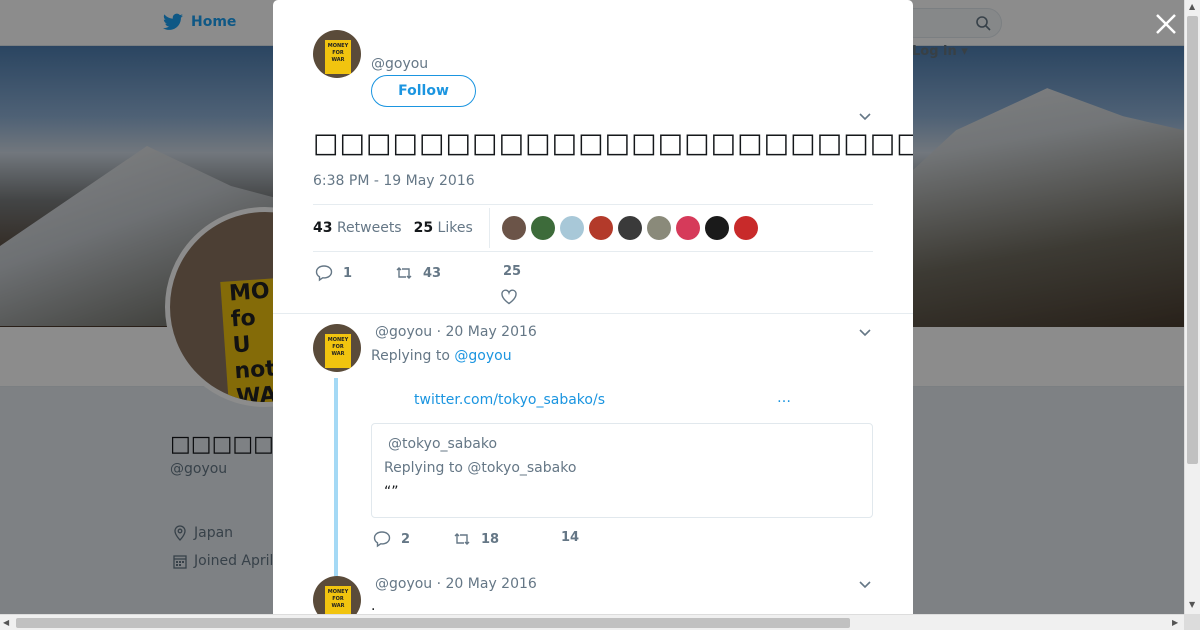 Image resolution: width=1200 pixels, height=630 pixels. I want to click on likes-label: Likes, so click(455, 228).